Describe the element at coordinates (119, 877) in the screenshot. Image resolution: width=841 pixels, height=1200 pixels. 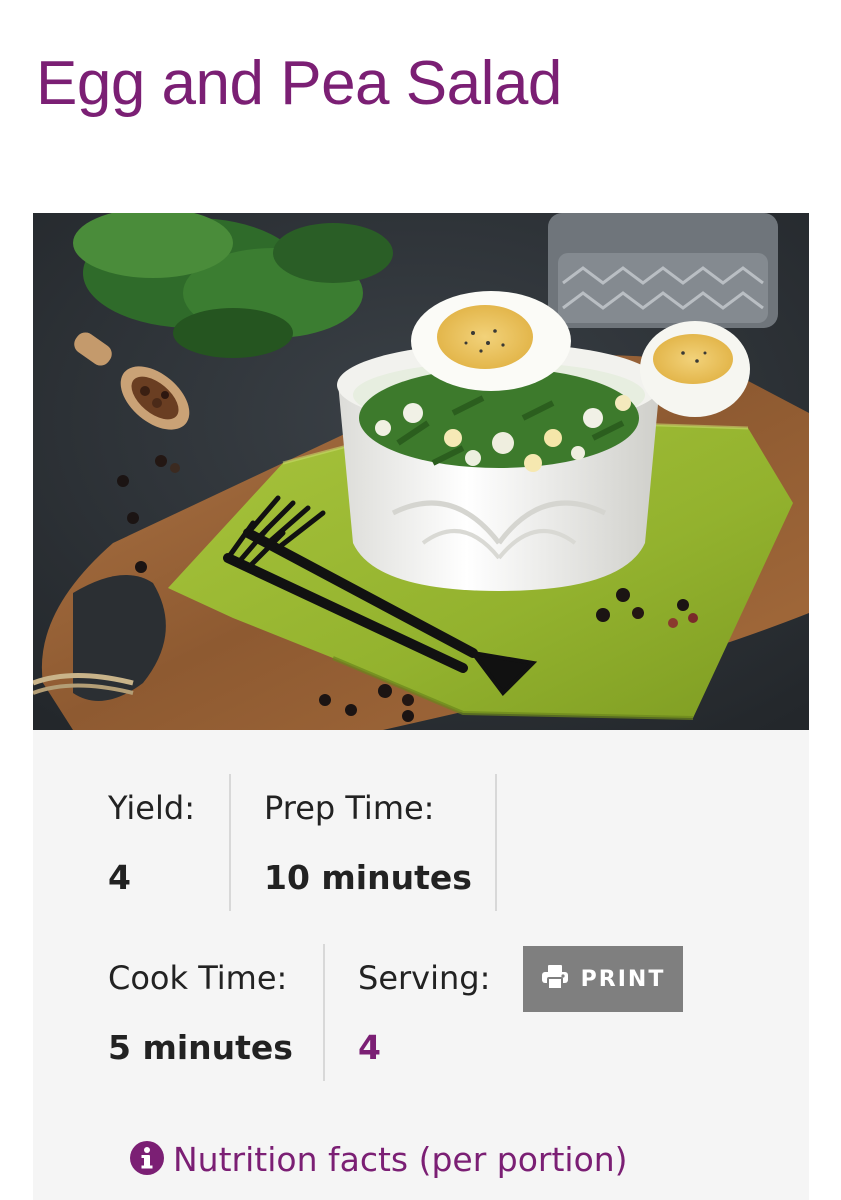
I see `yield-value: 4` at that location.